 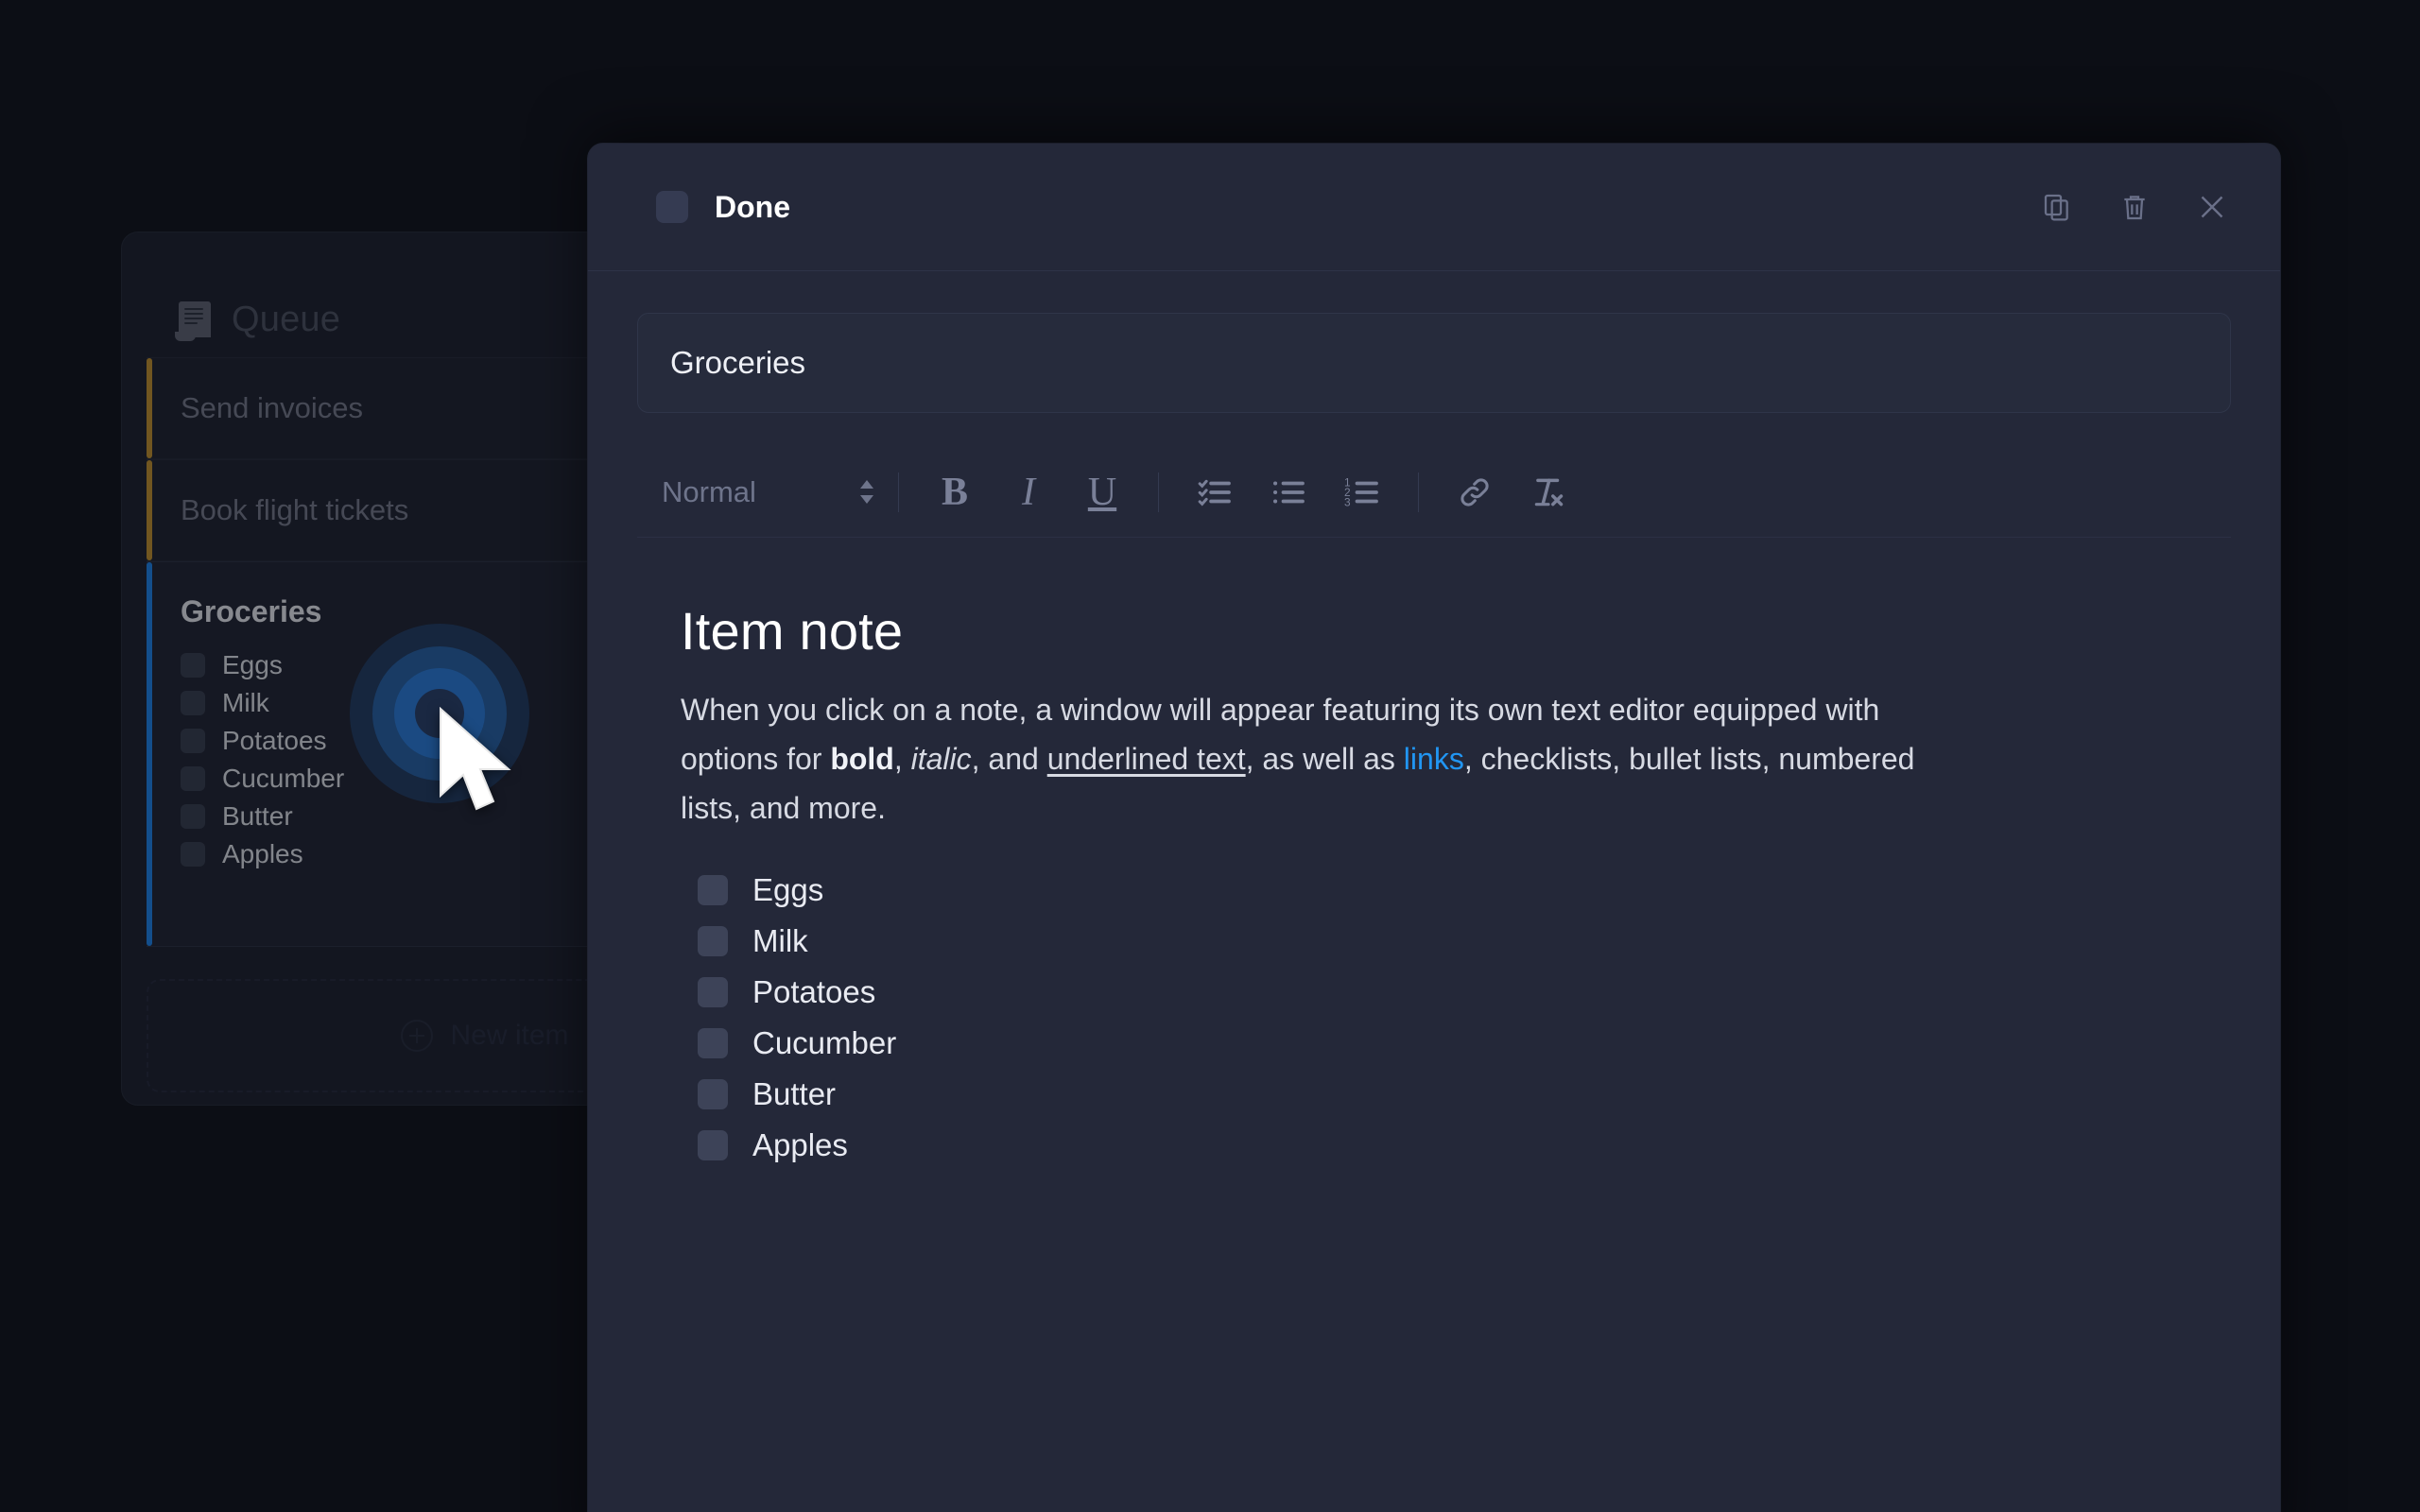 I want to click on note-text-part3: , and, so click(x=1009, y=758).